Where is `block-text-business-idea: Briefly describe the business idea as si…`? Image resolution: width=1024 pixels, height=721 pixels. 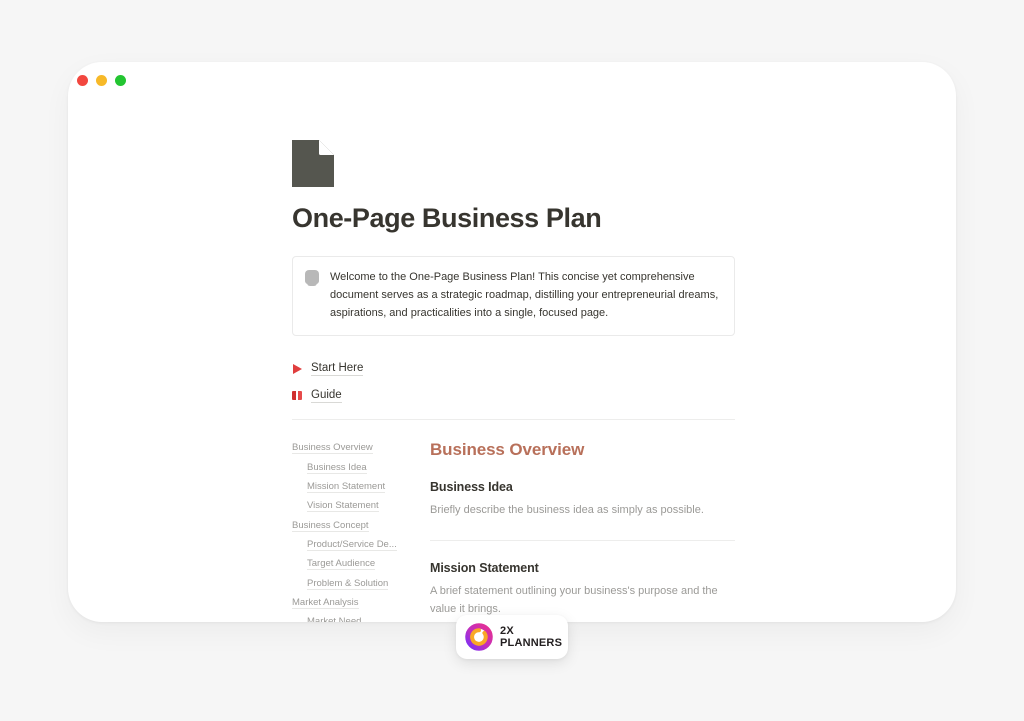
block-text-business-idea: Briefly describe the business idea as si… is located at coordinates (567, 510).